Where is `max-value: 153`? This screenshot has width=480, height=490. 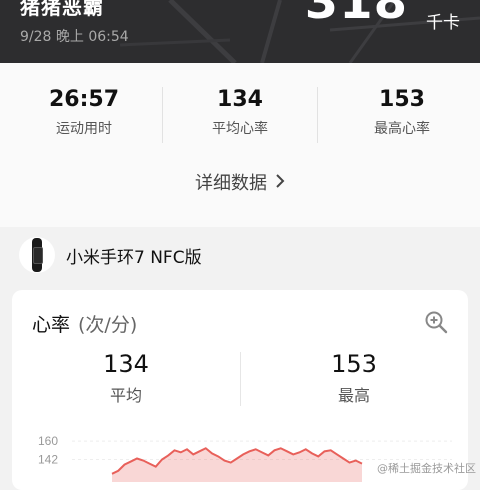 max-value: 153 is located at coordinates (354, 364).